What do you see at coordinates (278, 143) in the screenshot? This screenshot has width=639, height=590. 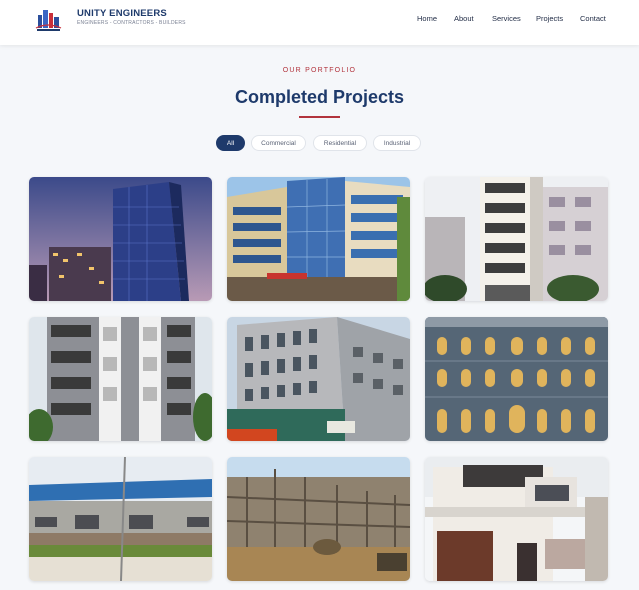 I see `filter-commercial-button: Commercial` at bounding box center [278, 143].